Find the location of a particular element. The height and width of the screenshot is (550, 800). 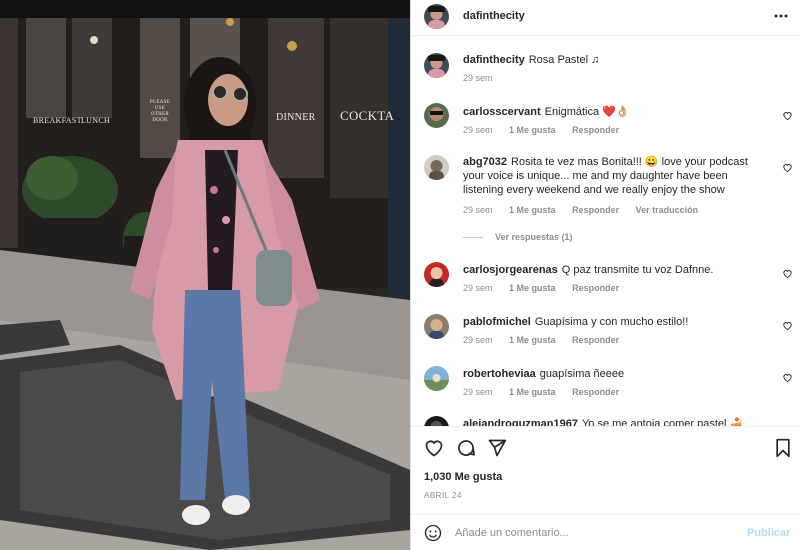

comment-0: carloss​cervant Enigmática ❤️👌🏼 is located at coordinates (613, 112).